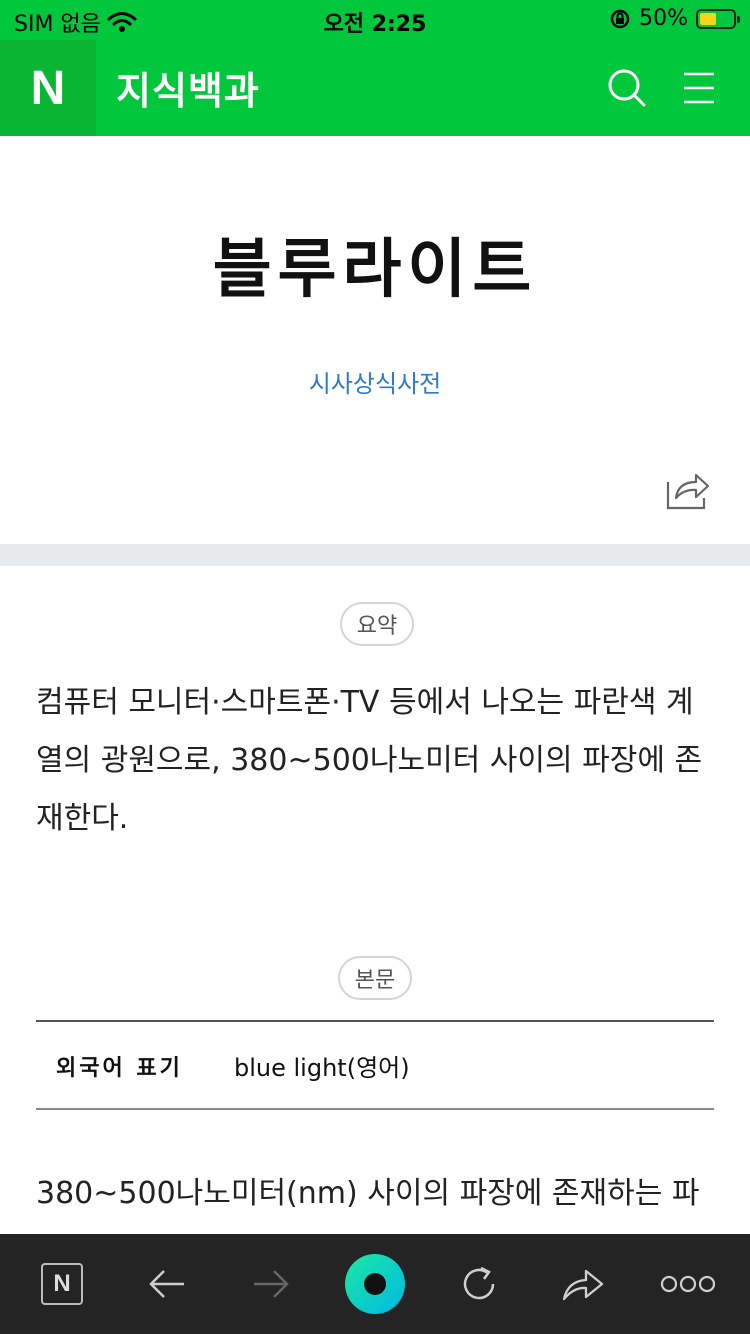 Image resolution: width=750 pixels, height=1334 pixels. I want to click on naver-logo-button: N, so click(48, 88).